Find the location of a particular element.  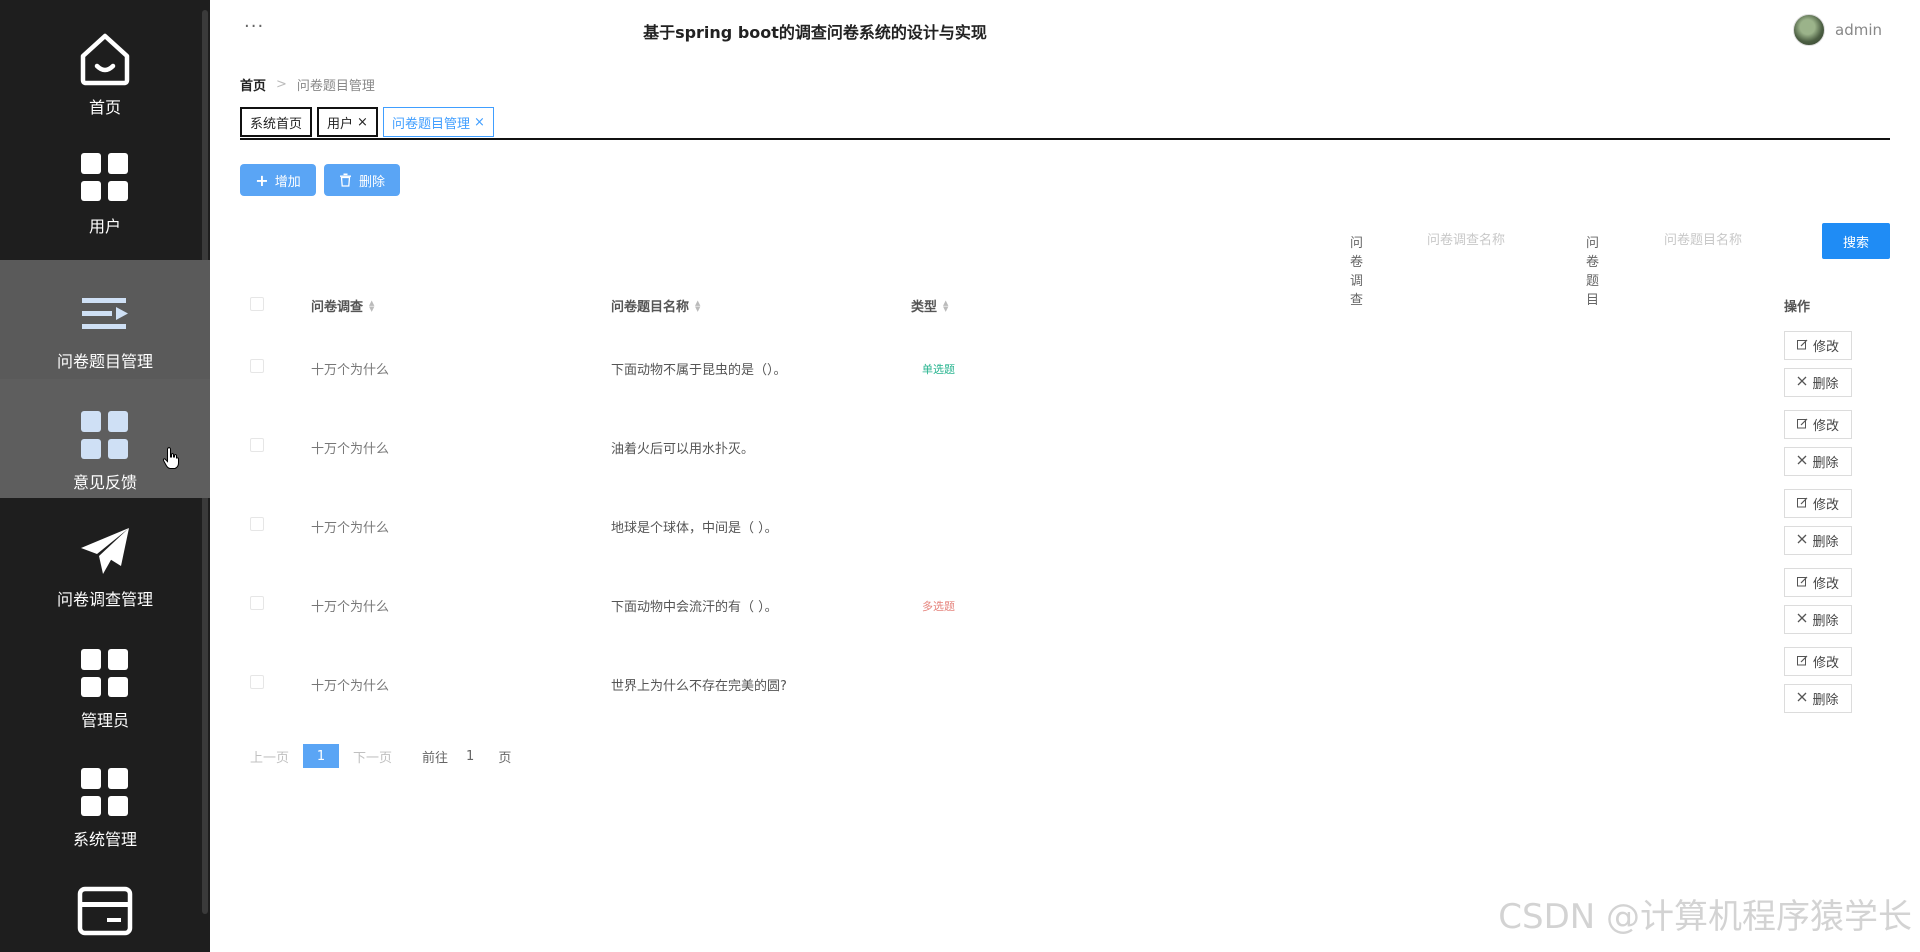

table-row: 十万个为什么 下面动物不属于昆虫的是（）。 单选题 修改 删除 is located at coordinates (1065, 370).